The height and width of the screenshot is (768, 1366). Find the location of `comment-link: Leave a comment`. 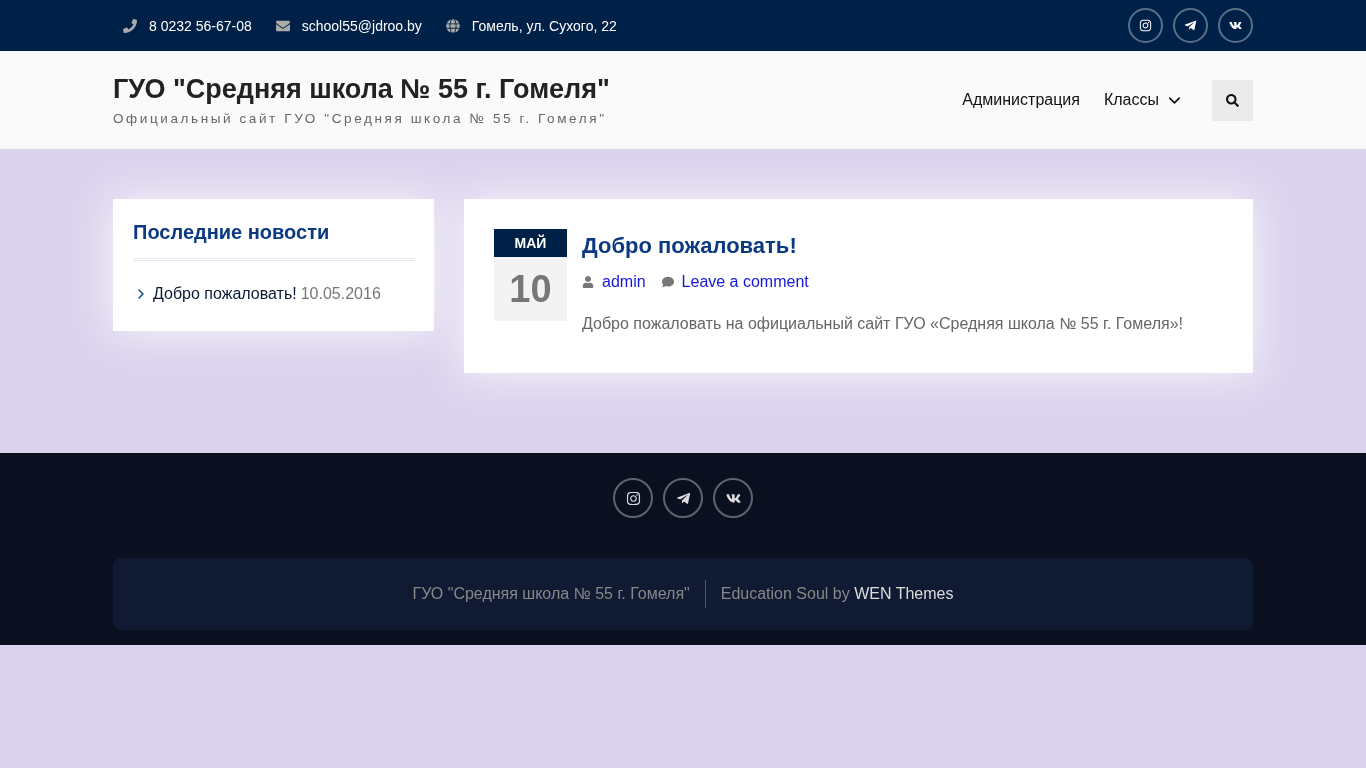

comment-link: Leave a comment is located at coordinates (745, 282).